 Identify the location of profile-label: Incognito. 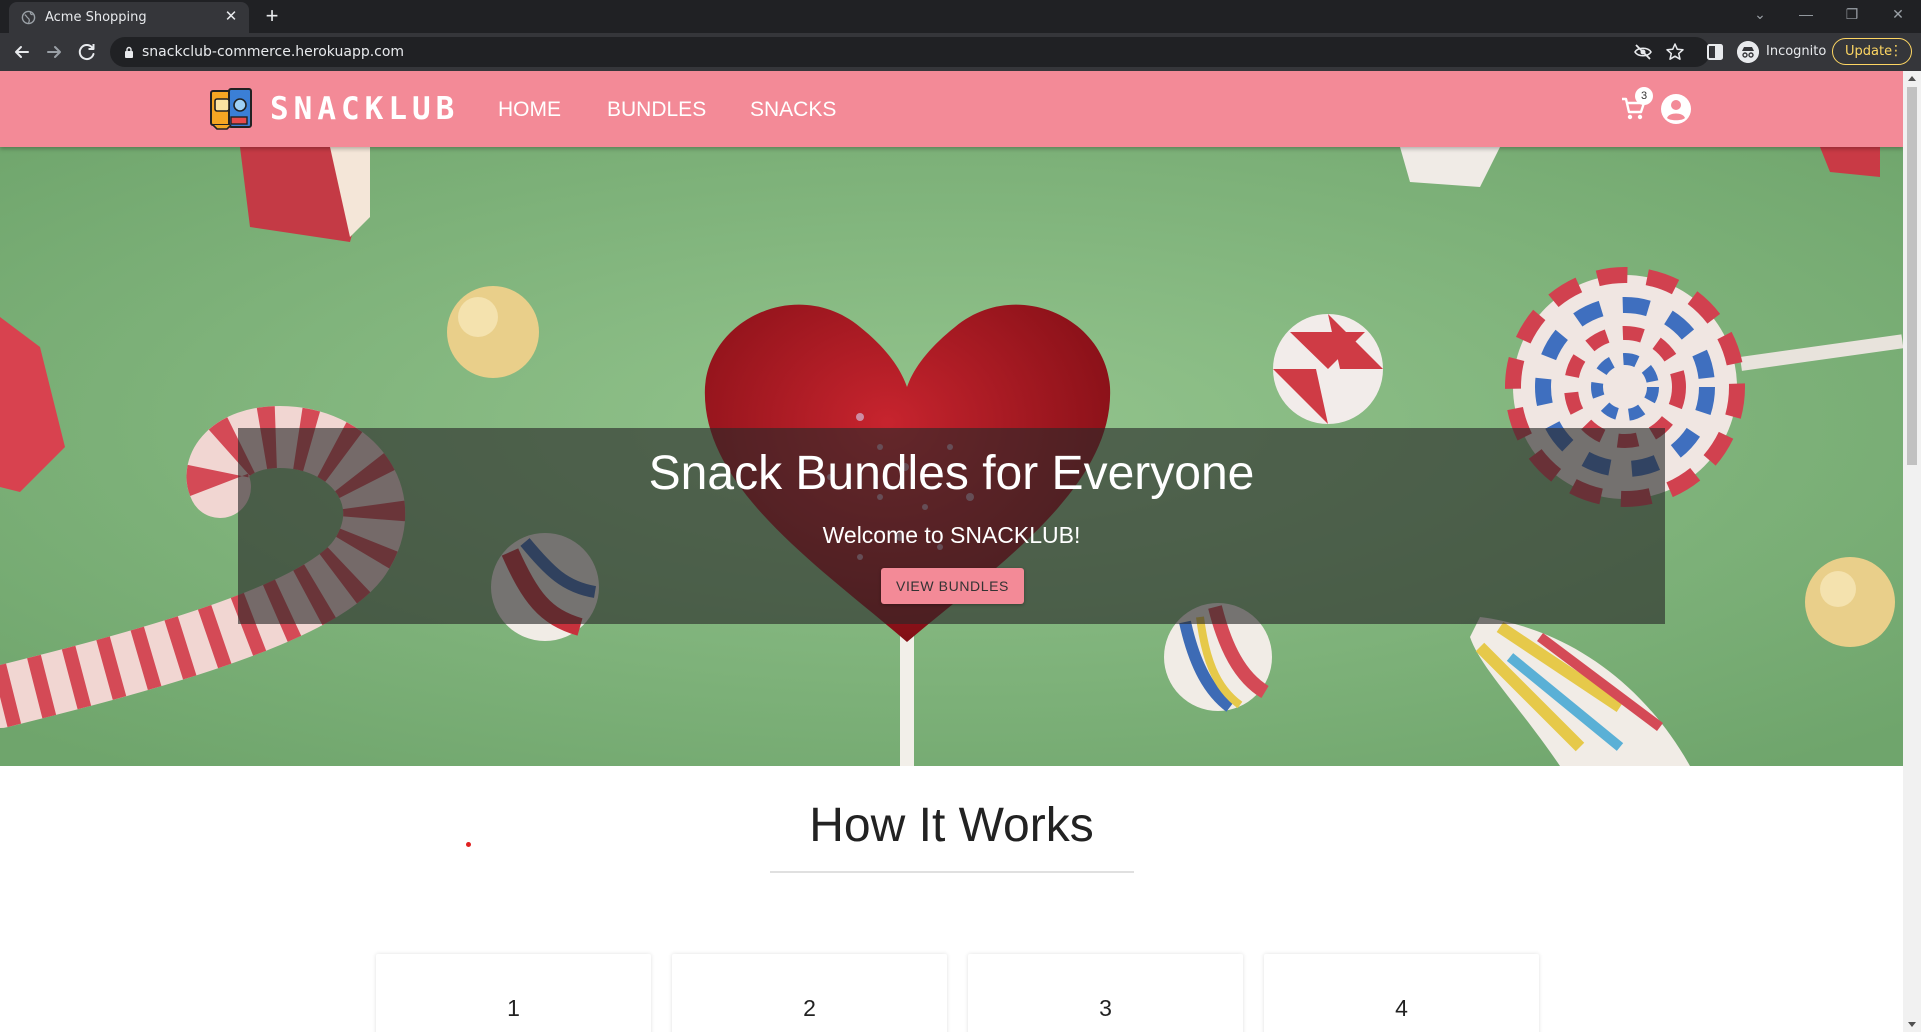
(1796, 51).